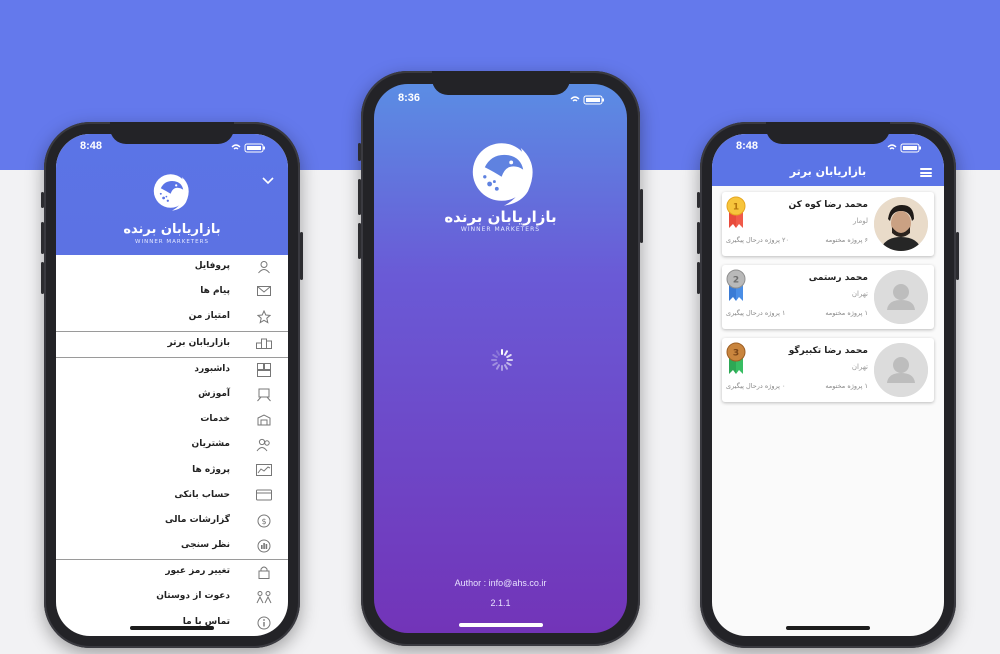 The image size is (1000, 654). What do you see at coordinates (264, 572) in the screenshot?
I see `lock-icon` at bounding box center [264, 572].